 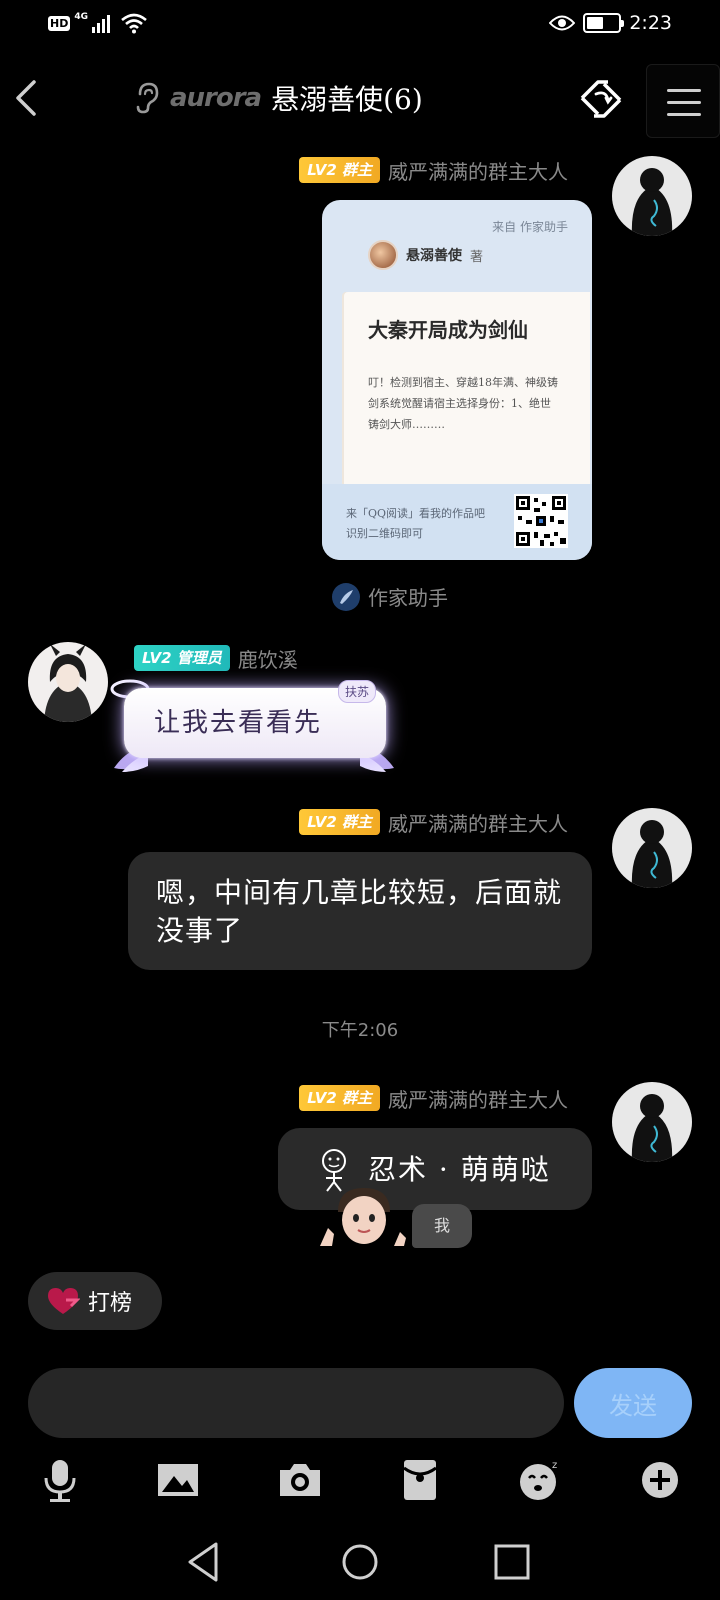 I want to click on signal-icon, so click(x=101, y=24).